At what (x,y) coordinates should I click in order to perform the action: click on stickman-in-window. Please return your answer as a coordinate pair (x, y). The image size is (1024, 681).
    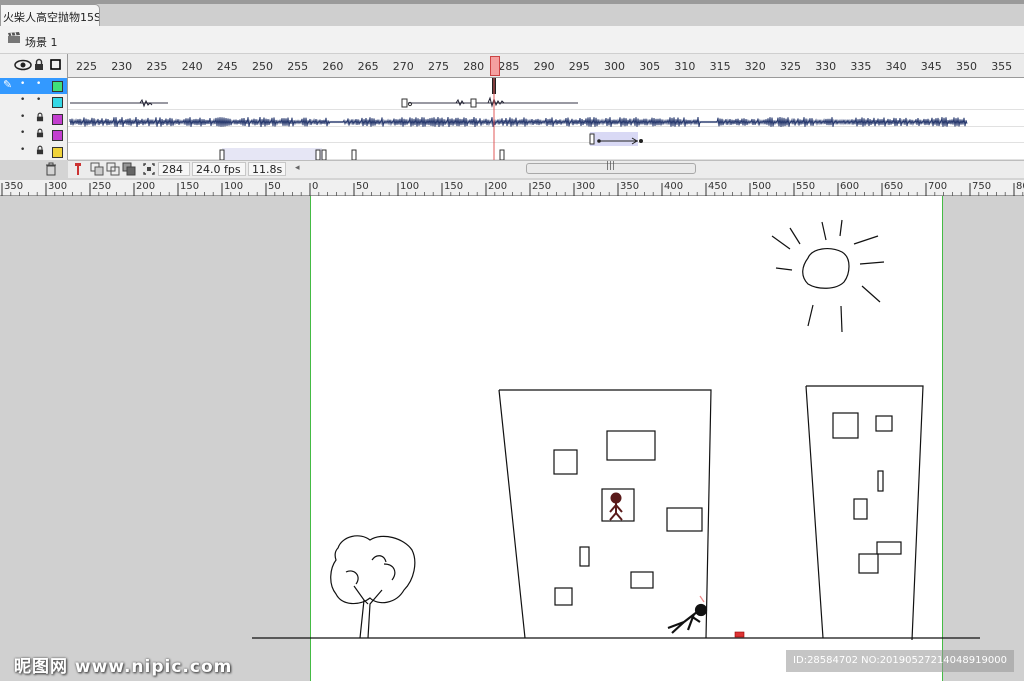
    Looking at the image, I should click on (616, 506).